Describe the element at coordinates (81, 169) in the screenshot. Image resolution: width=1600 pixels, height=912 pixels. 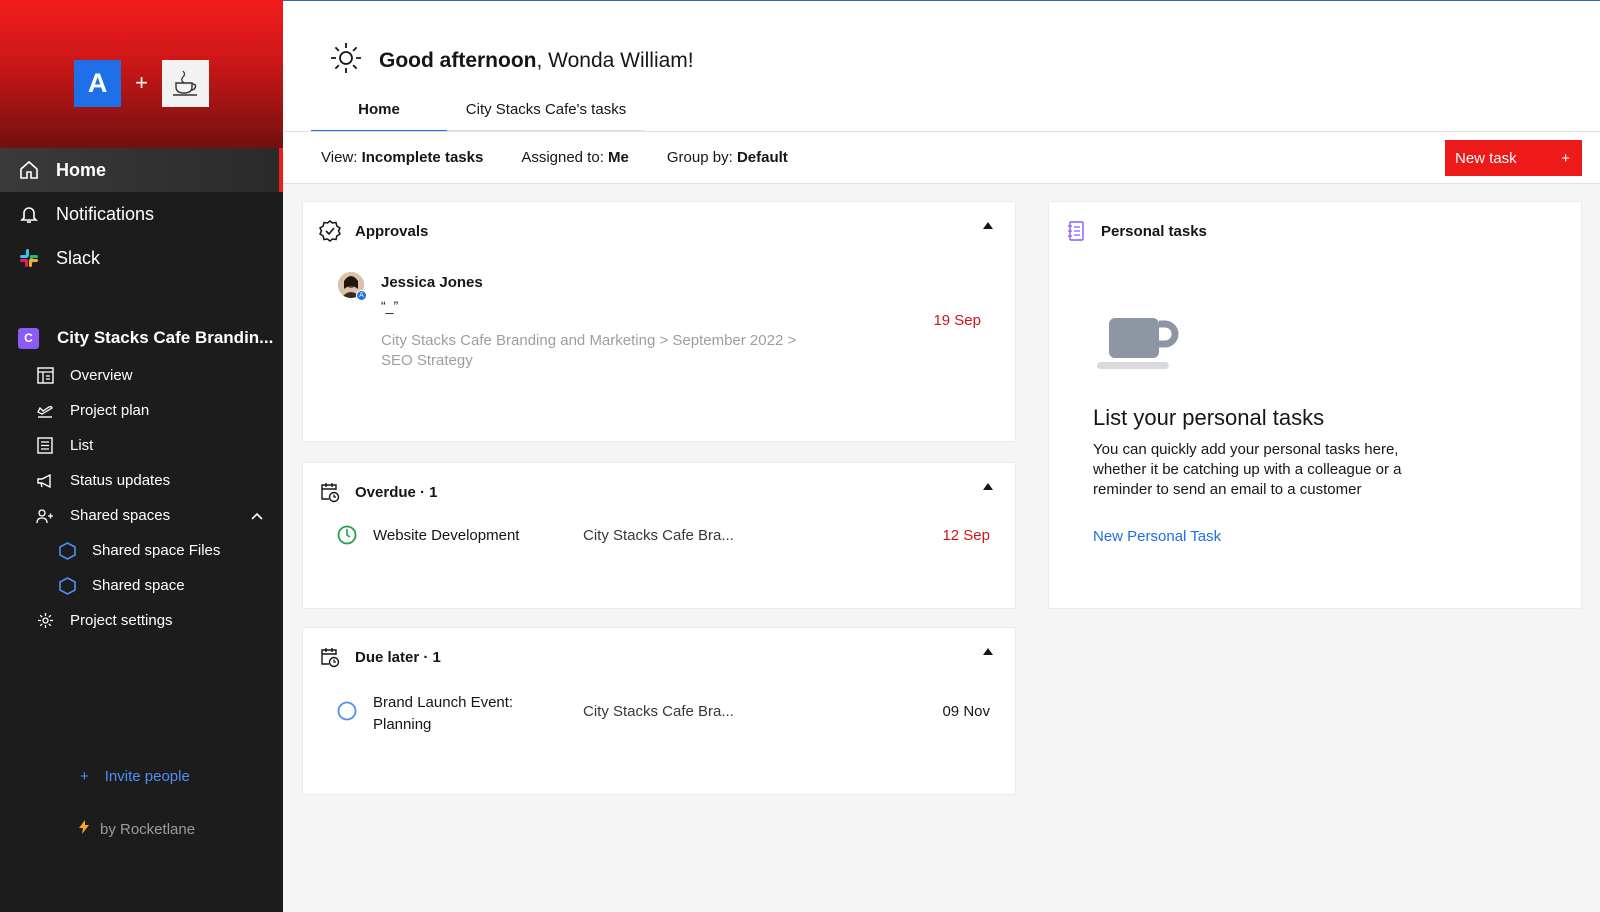
I see `nav-label: Home` at that location.